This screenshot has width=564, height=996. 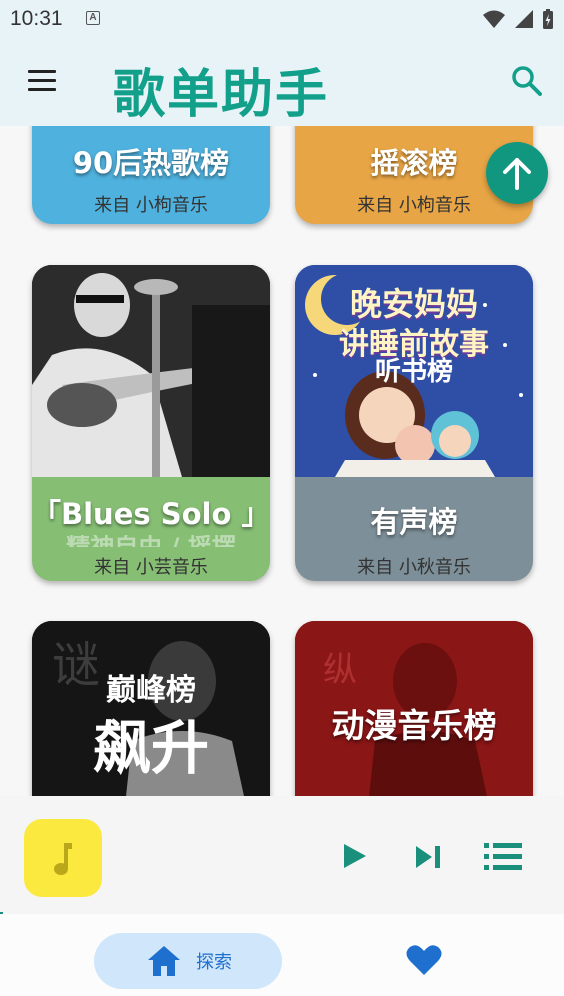 I want to click on playlist-cover: 晚安妈妈 讲睡前故事 听书榜, so click(x=414, y=371).